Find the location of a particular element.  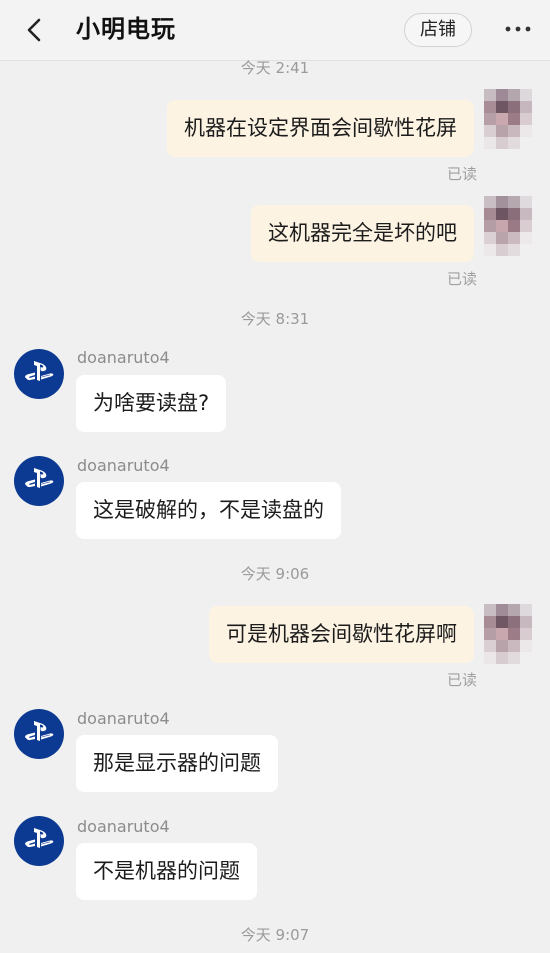

message-bubble: 那是显示器的问题 is located at coordinates (177, 763).